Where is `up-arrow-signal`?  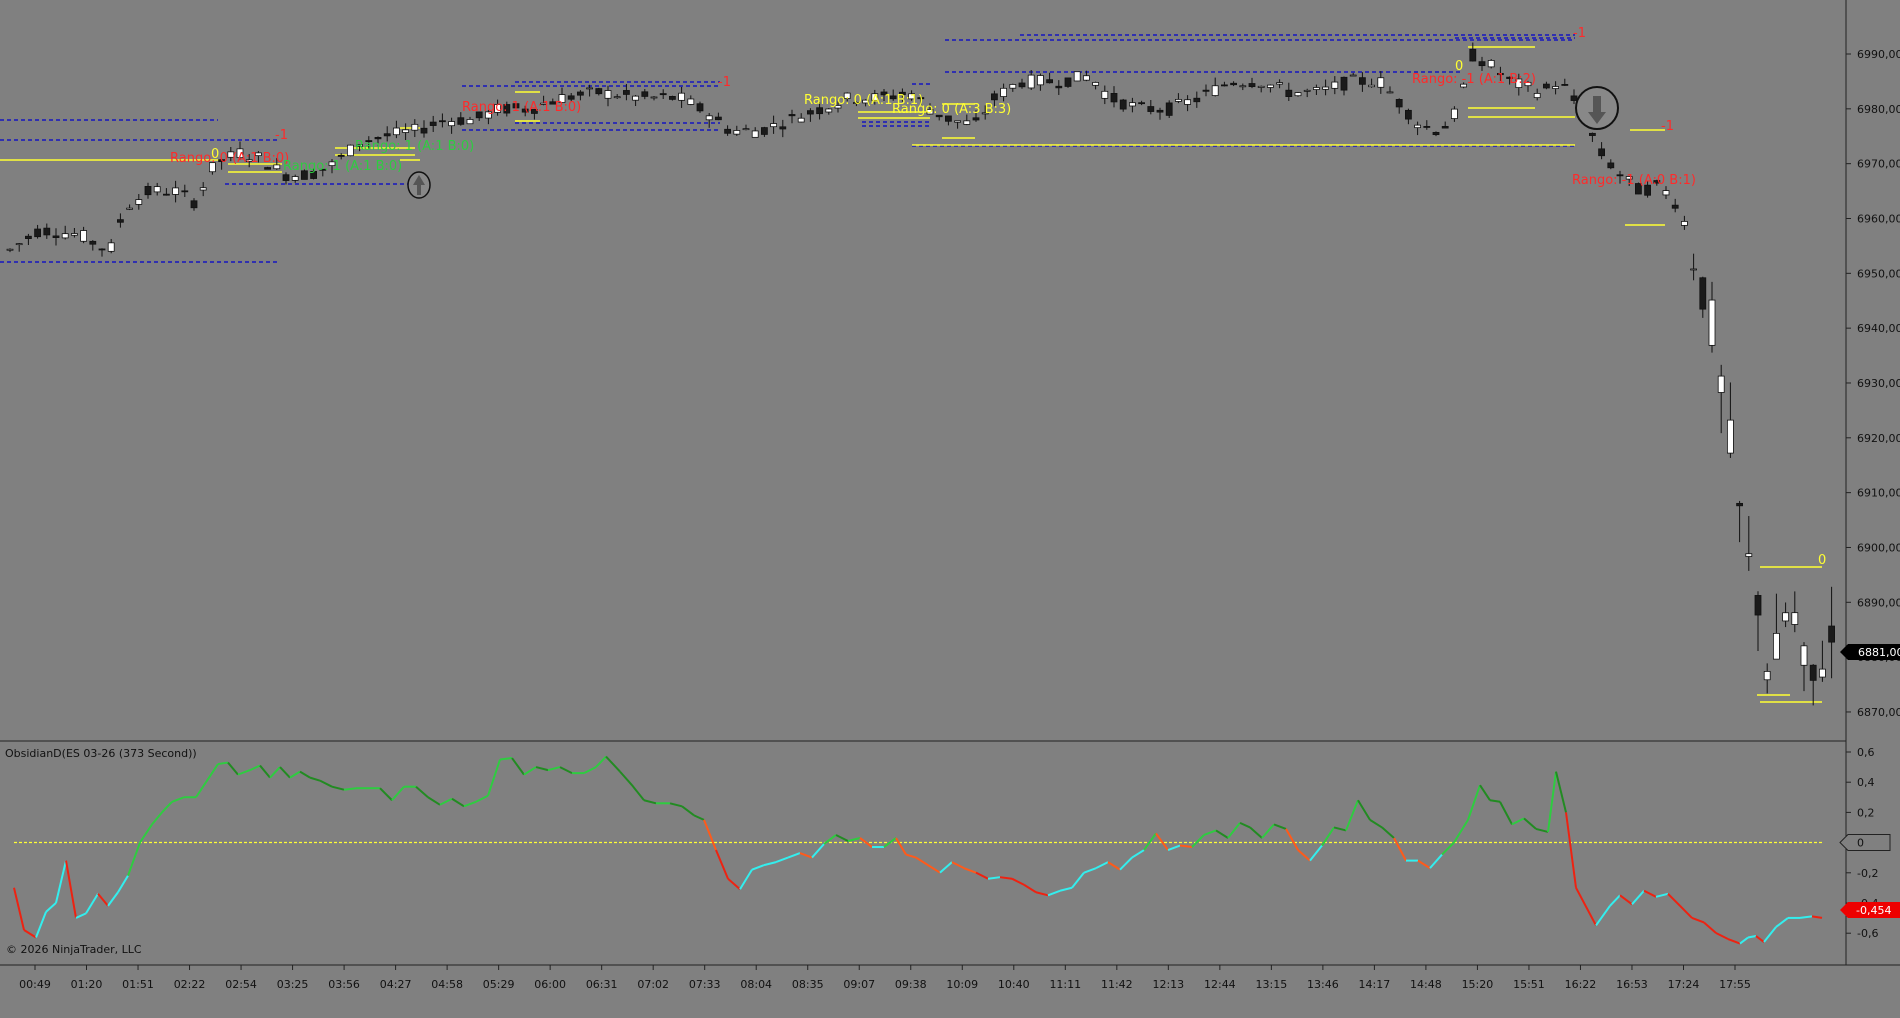
up-arrow-signal is located at coordinates (419, 185).